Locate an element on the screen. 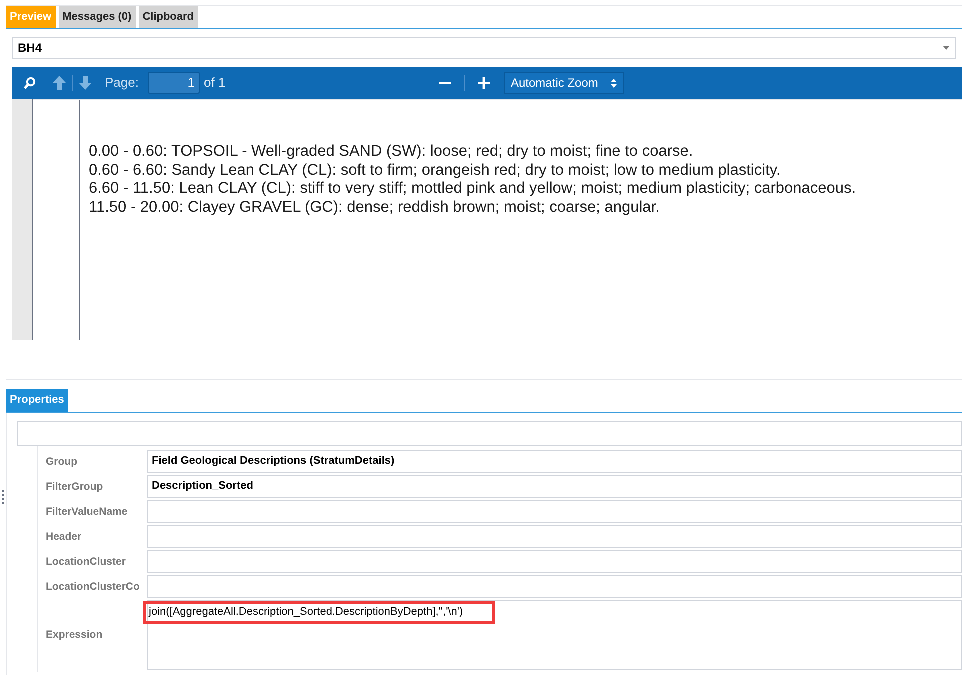 This screenshot has width=962, height=675. zoom-in-icon is located at coordinates (484, 83).